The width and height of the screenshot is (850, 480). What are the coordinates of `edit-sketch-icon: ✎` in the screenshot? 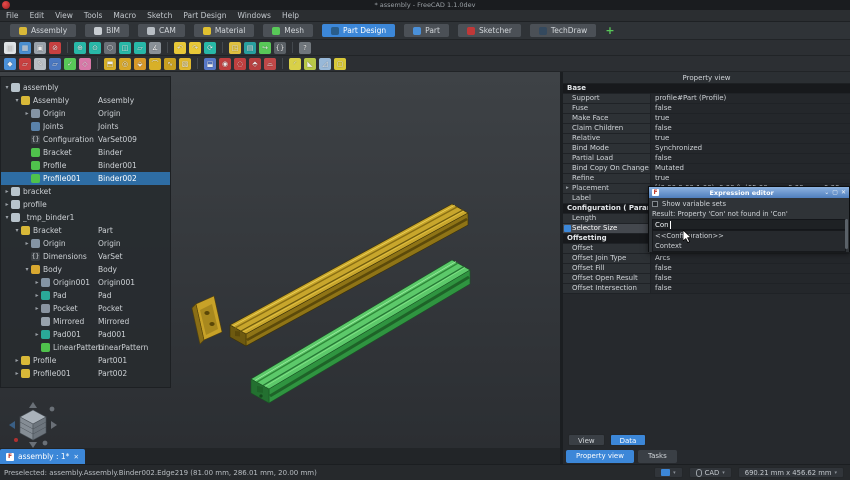 It's located at (40, 63).